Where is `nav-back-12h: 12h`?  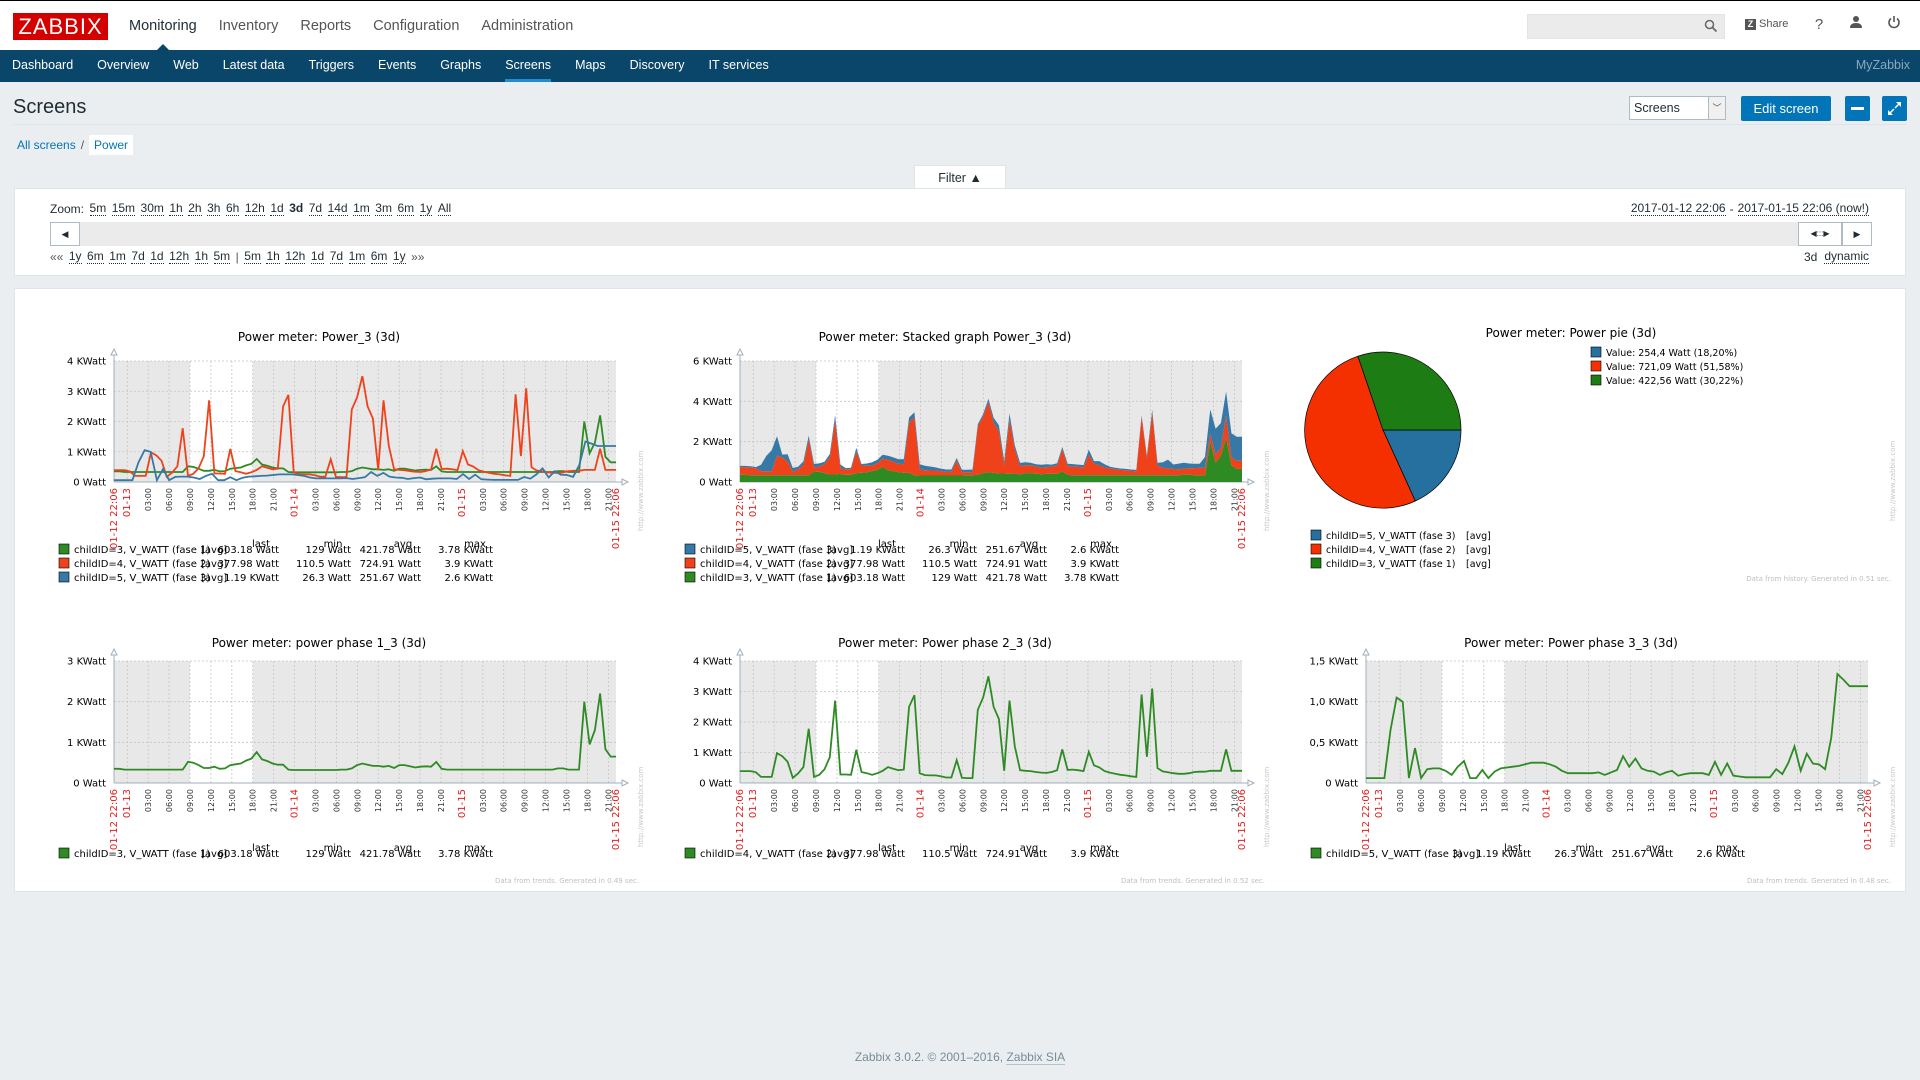 nav-back-12h: 12h is located at coordinates (179, 257).